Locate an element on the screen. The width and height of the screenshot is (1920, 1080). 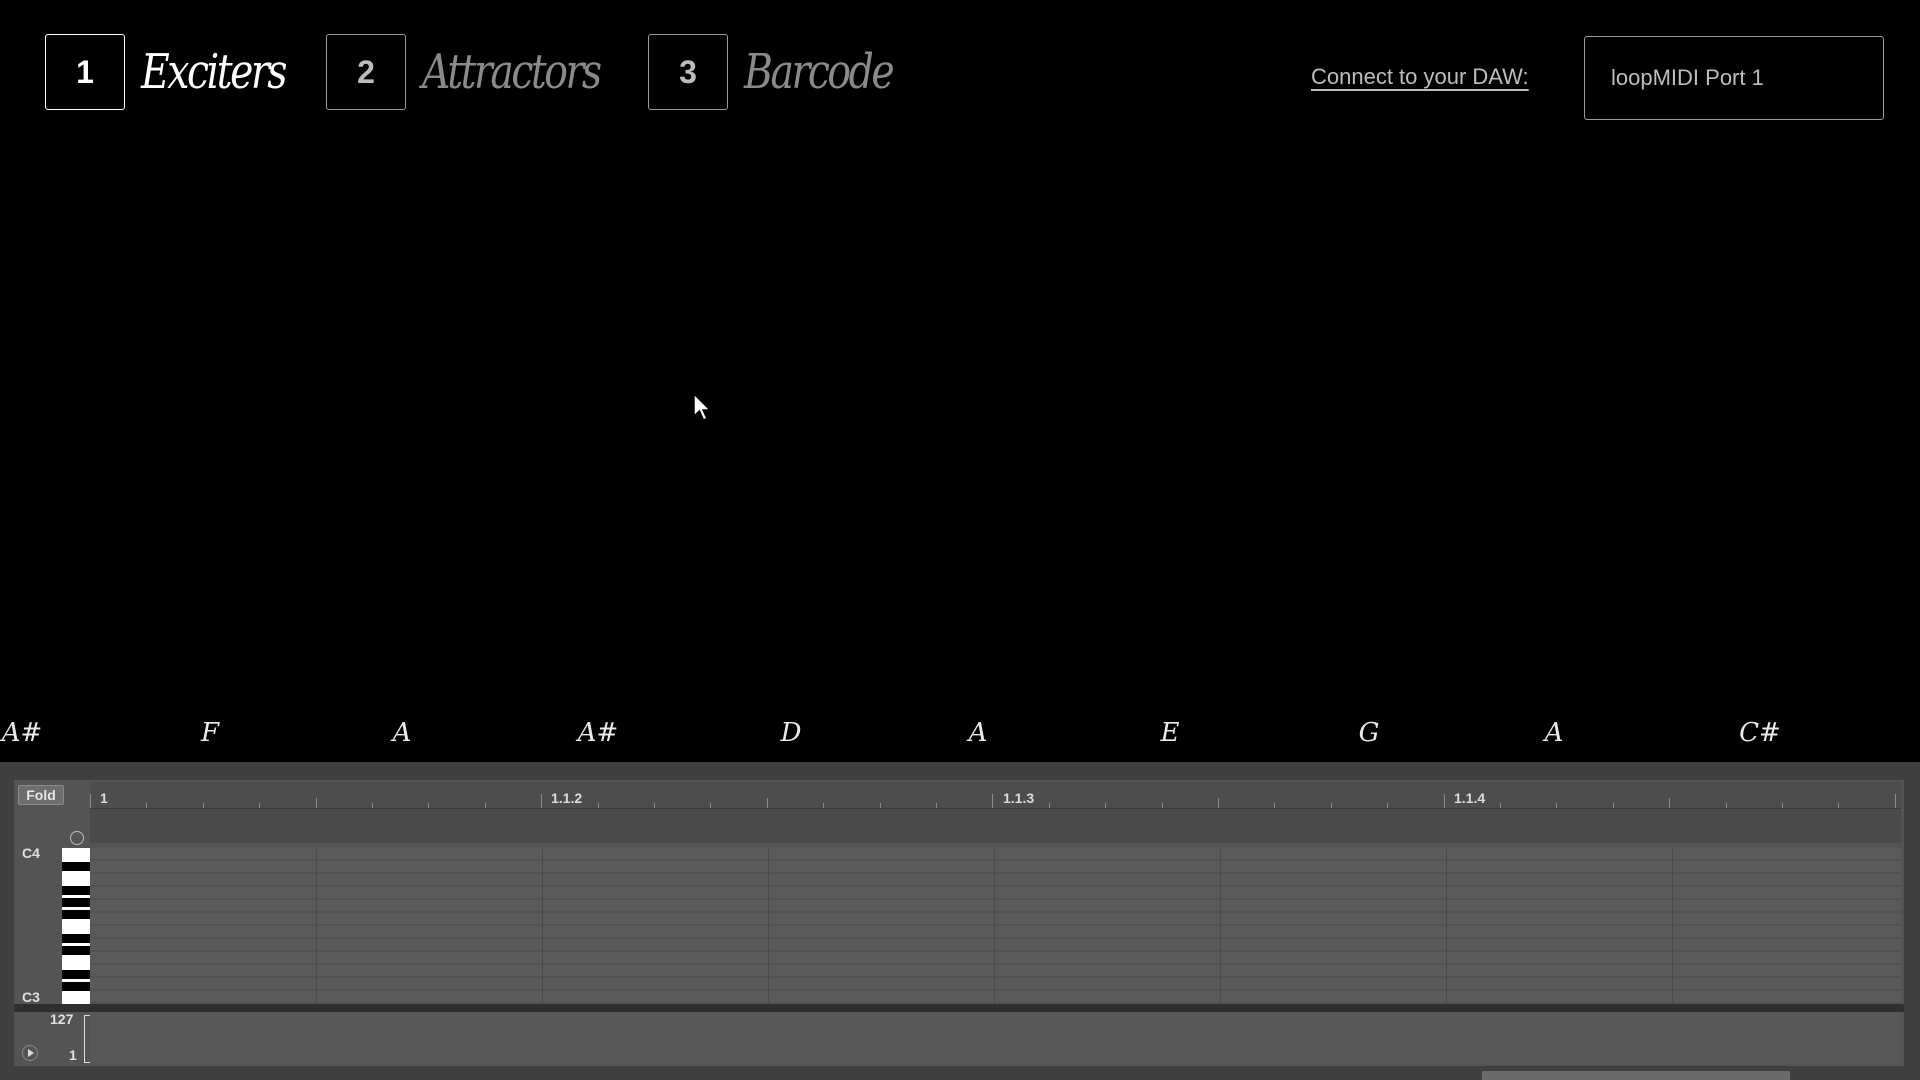
velocity-max-label: 127 is located at coordinates (62, 1019).